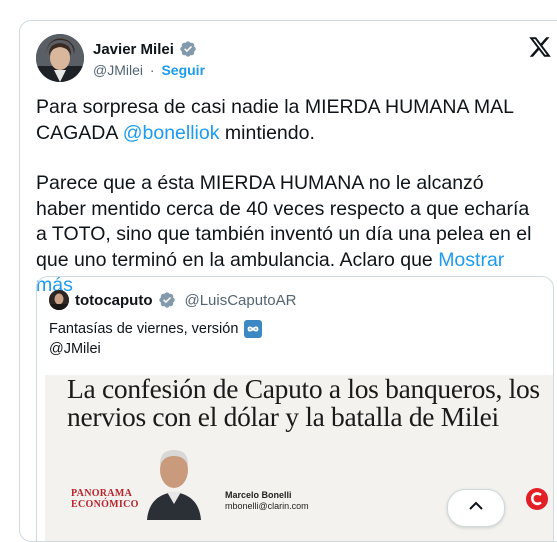 Image resolution: width=557 pixels, height=542 pixels. Describe the element at coordinates (167, 300) in the screenshot. I see `quoted-verified-badge-icon` at that location.